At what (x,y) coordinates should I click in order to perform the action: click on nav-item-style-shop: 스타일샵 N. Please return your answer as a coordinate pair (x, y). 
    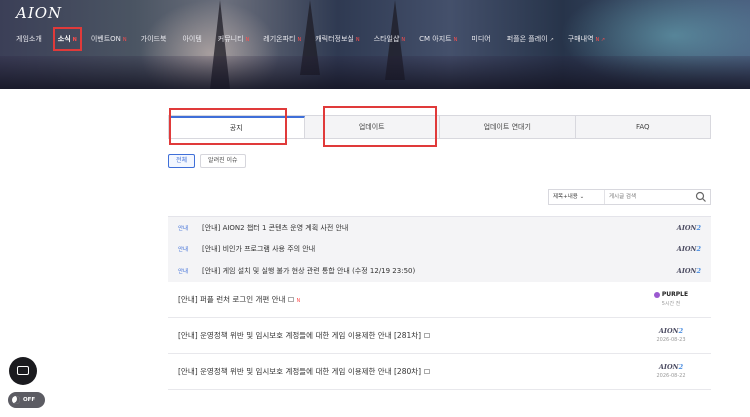
    Looking at the image, I should click on (390, 39).